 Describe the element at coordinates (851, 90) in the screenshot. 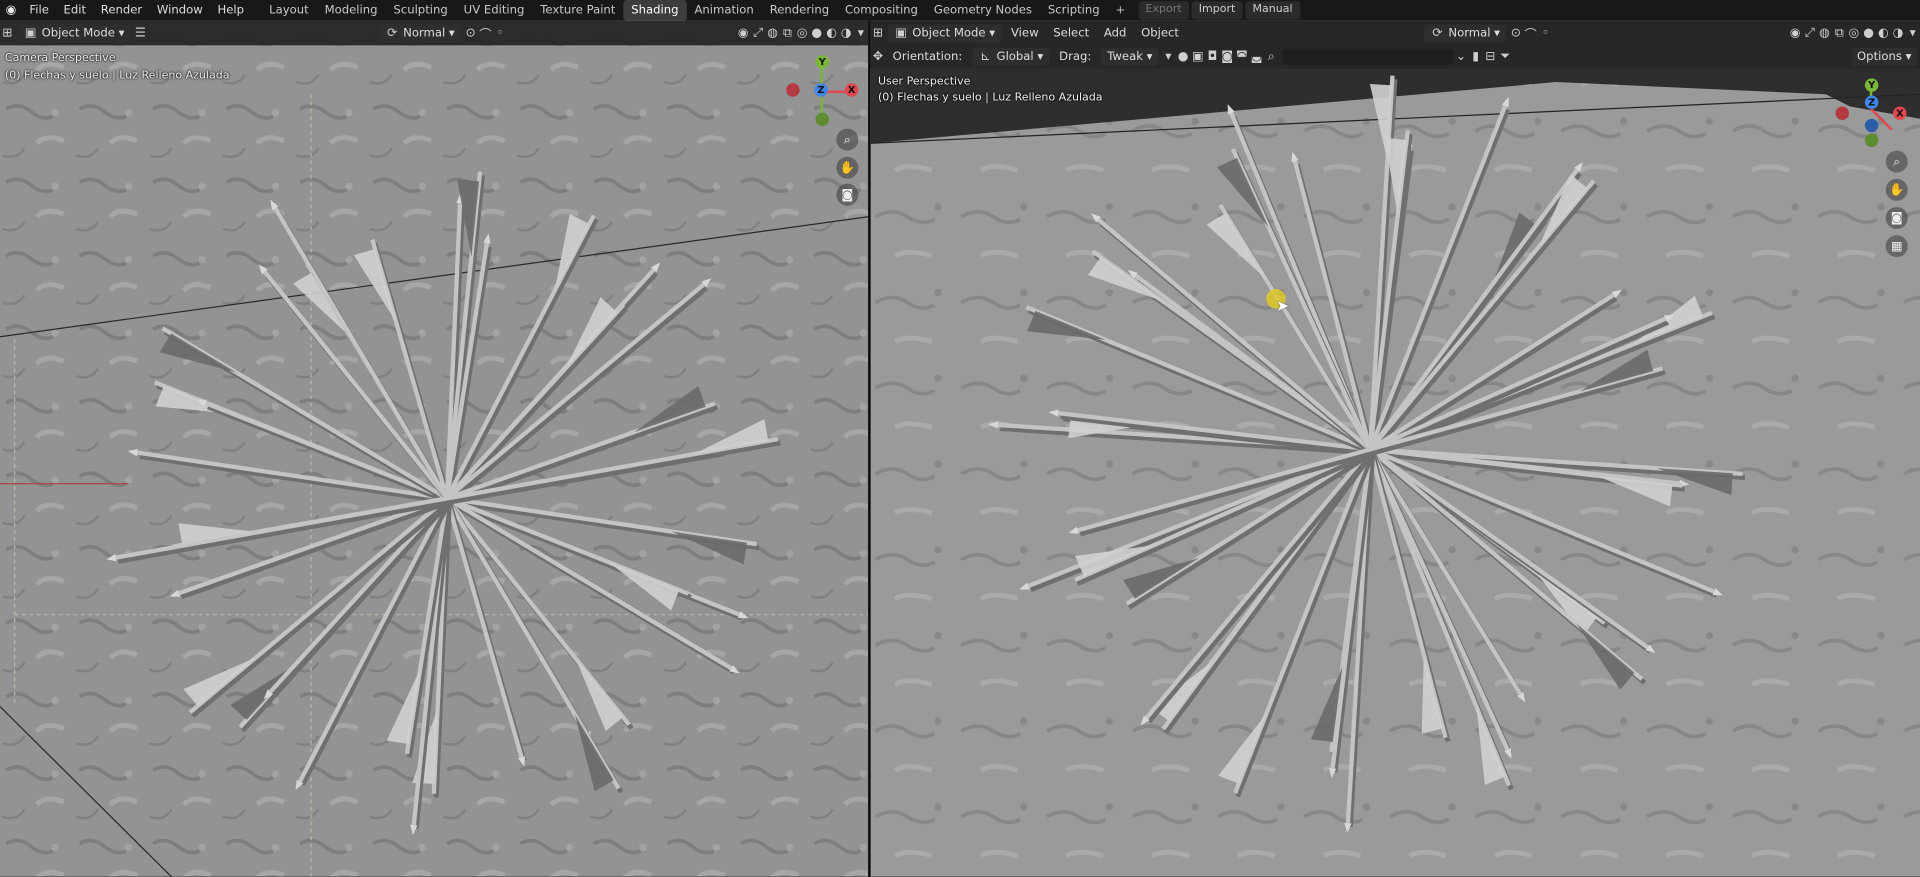

I see `gizmo-x-axis: X` at that location.